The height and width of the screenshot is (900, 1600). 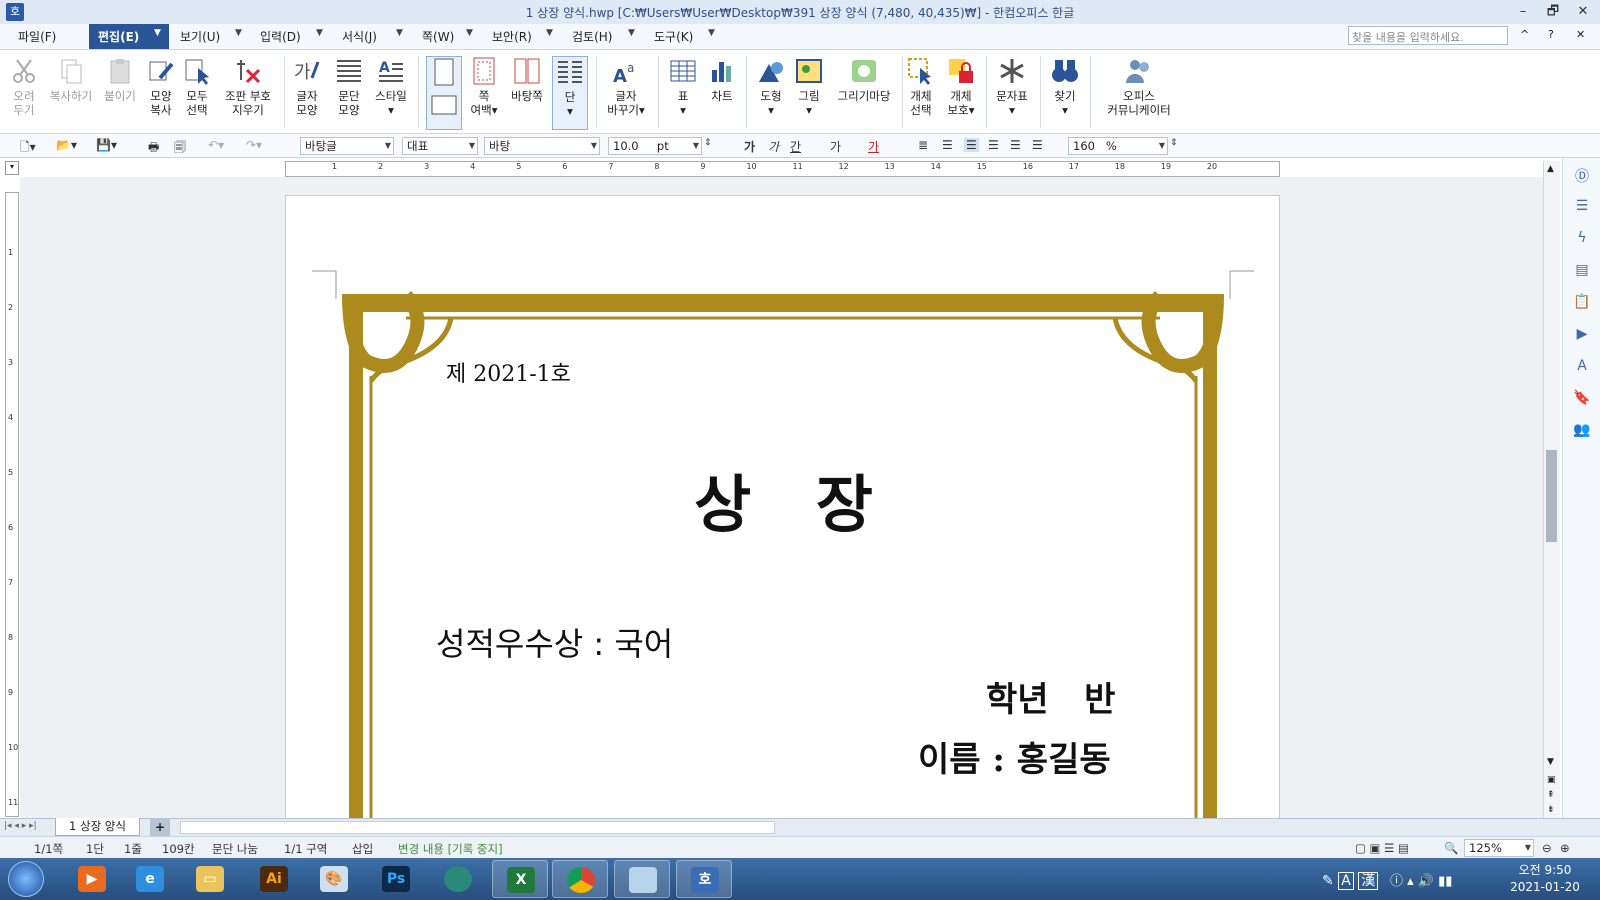 What do you see at coordinates (450, 849) in the screenshot?
I see `status-track-changes: 변경 내용 [기록 중지]` at bounding box center [450, 849].